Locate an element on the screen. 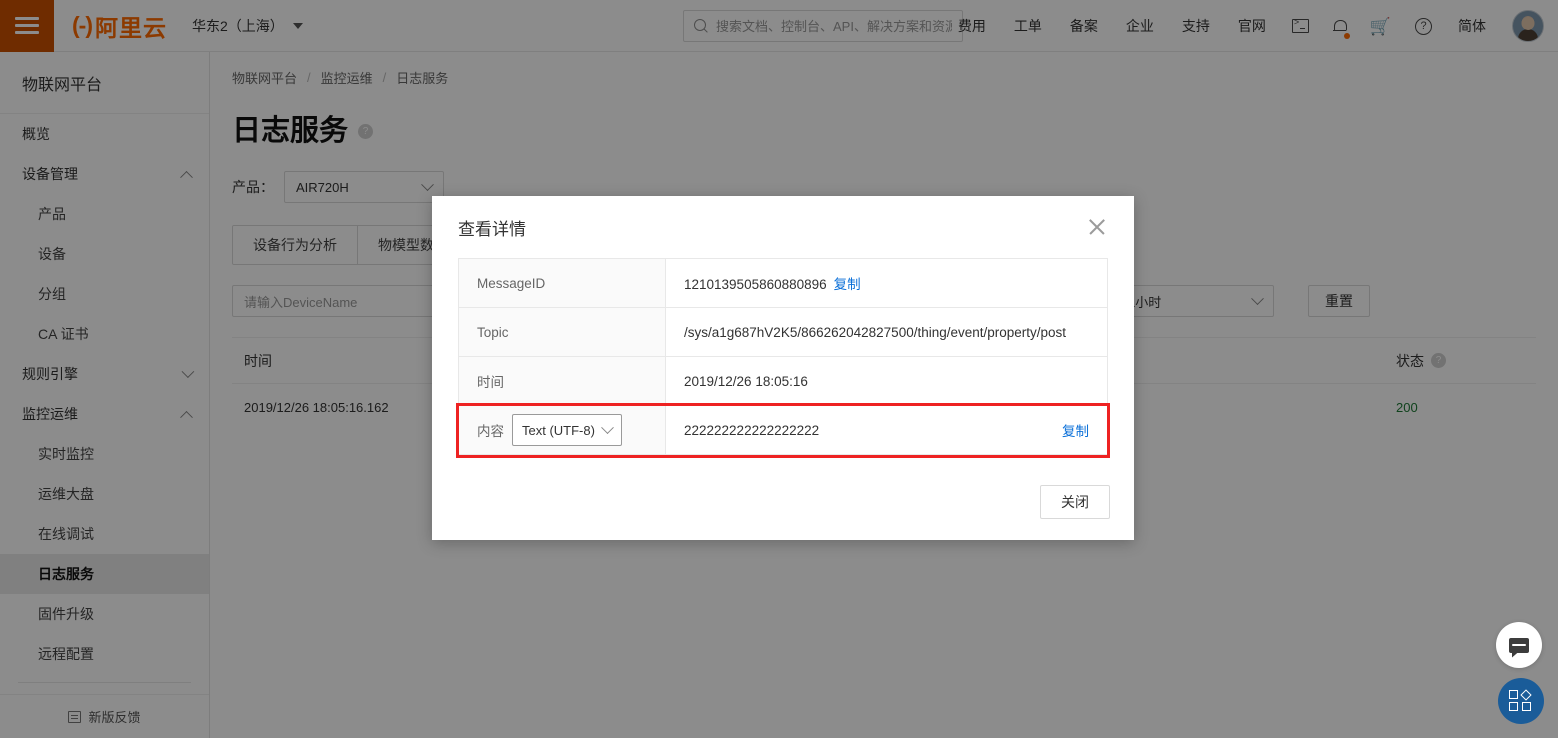  detail-key: 内容 is located at coordinates (490, 431).